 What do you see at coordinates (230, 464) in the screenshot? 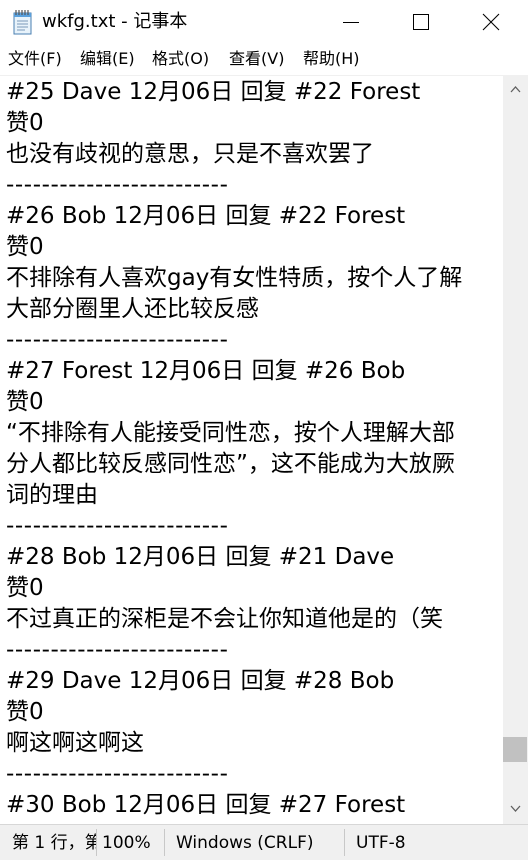
I see `text-line: 分人都比较反感同性恋”，这不能成为大放厥` at bounding box center [230, 464].